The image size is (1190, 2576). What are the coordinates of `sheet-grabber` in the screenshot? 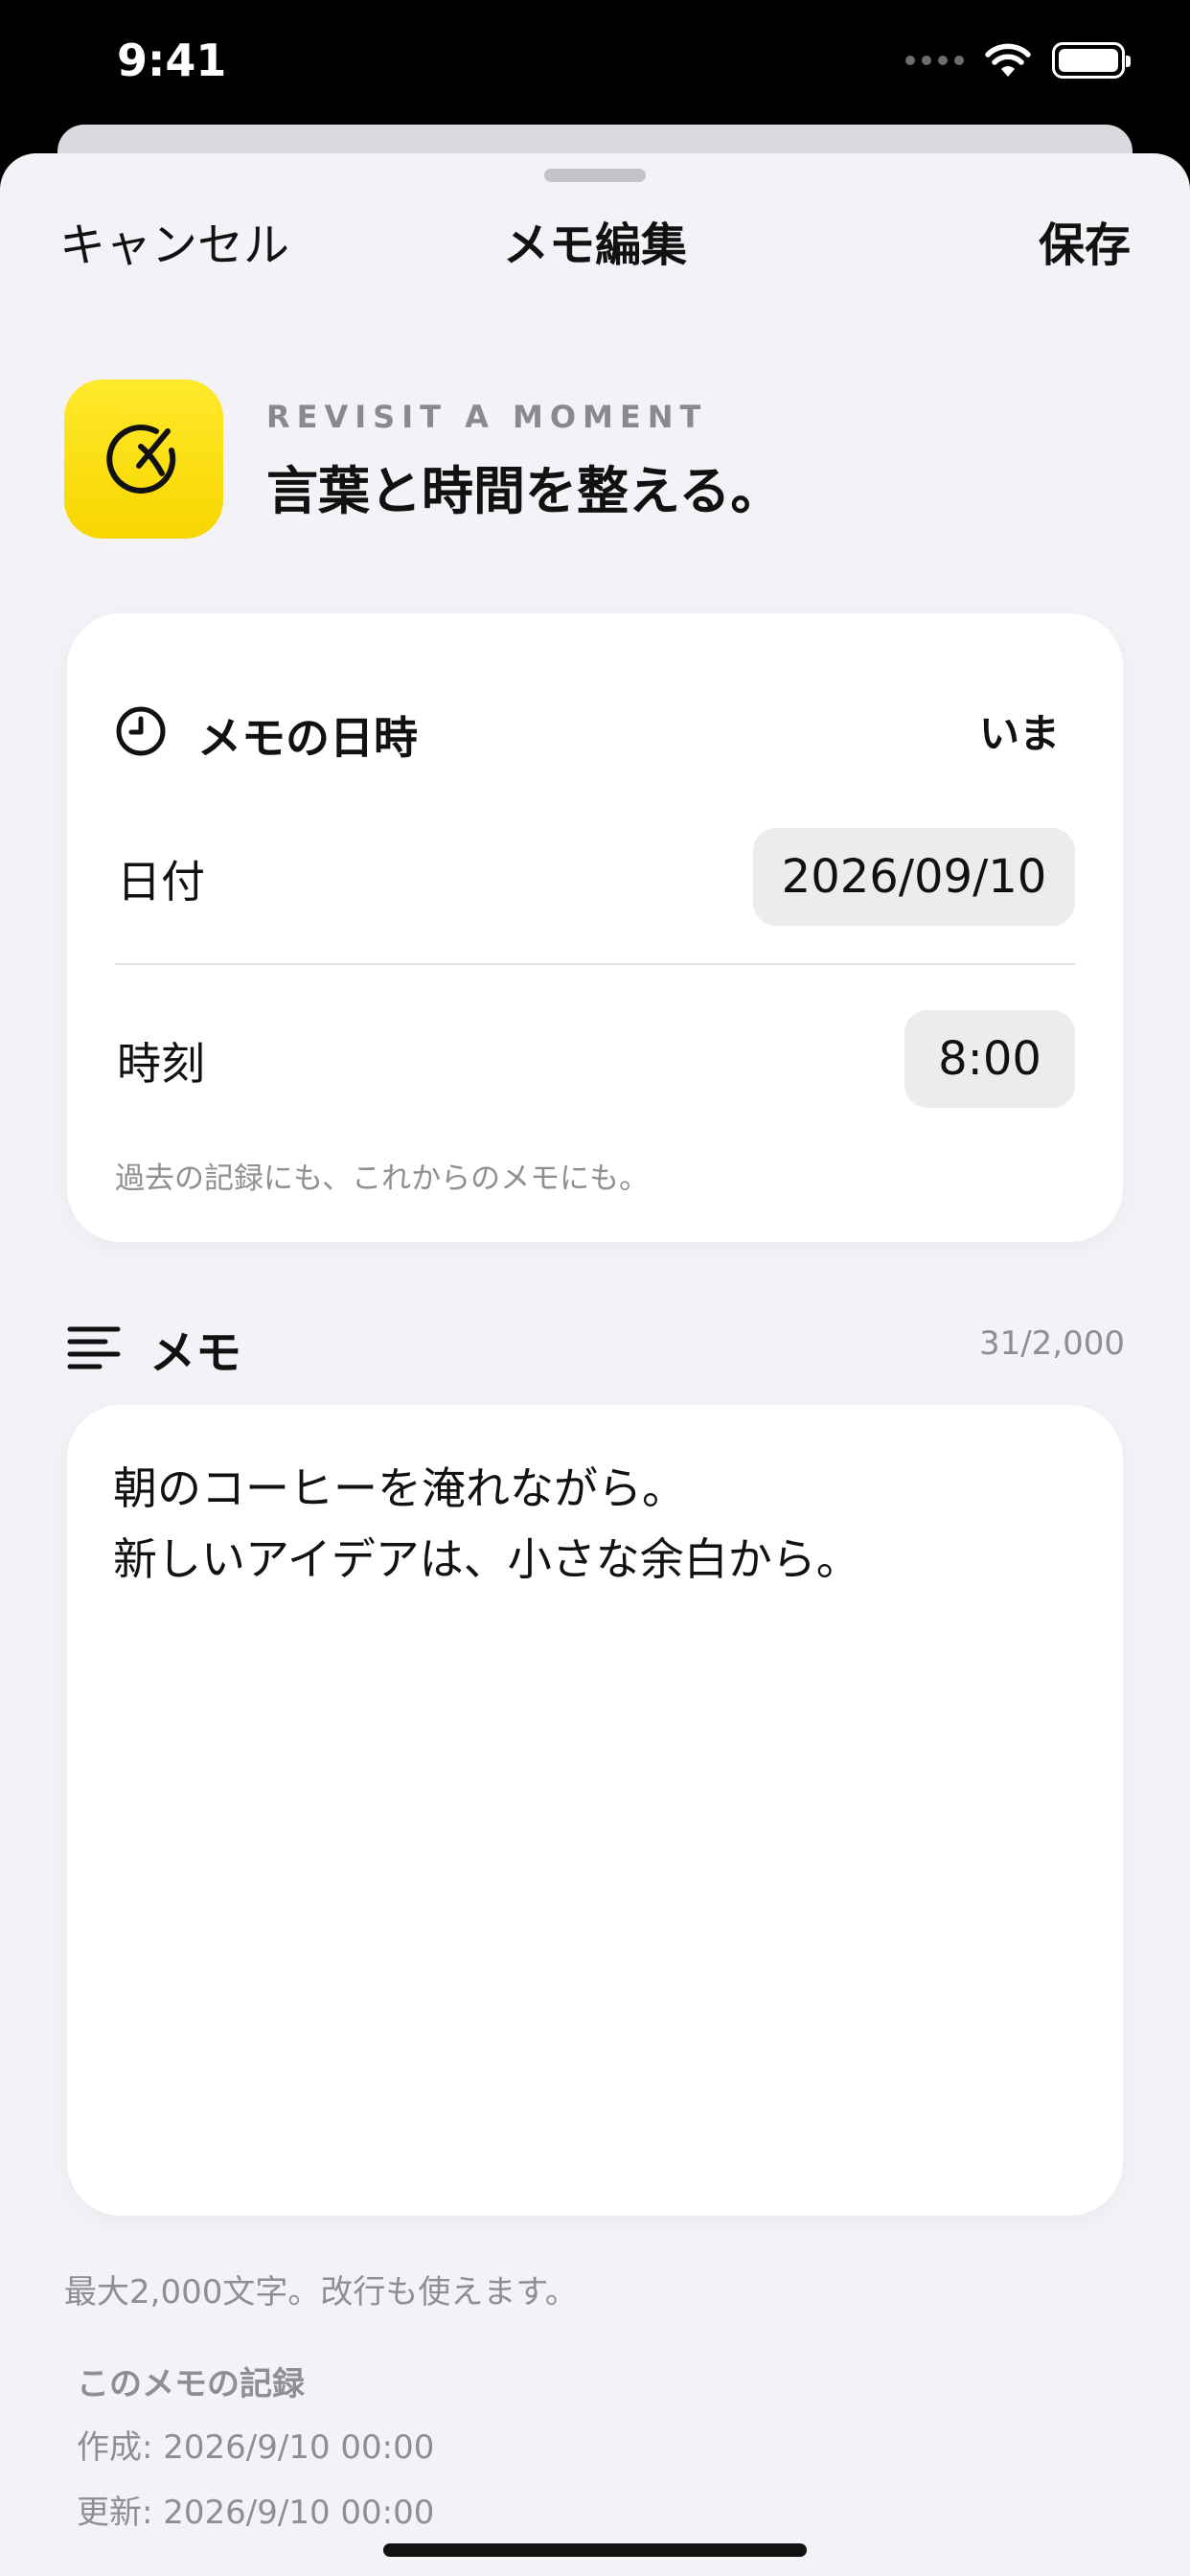 It's located at (595, 175).